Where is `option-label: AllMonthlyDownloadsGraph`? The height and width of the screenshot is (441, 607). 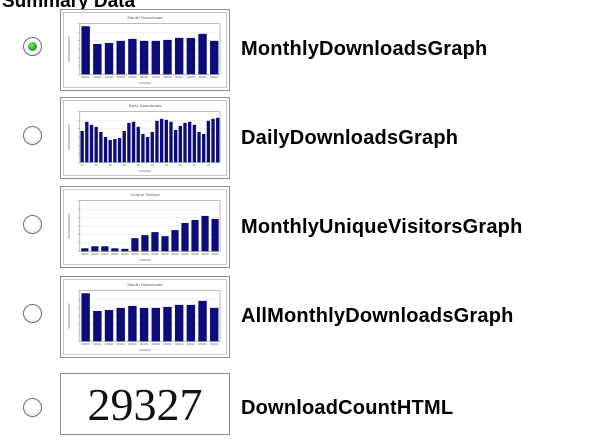 option-label: AllMonthlyDownloadsGraph is located at coordinates (377, 316).